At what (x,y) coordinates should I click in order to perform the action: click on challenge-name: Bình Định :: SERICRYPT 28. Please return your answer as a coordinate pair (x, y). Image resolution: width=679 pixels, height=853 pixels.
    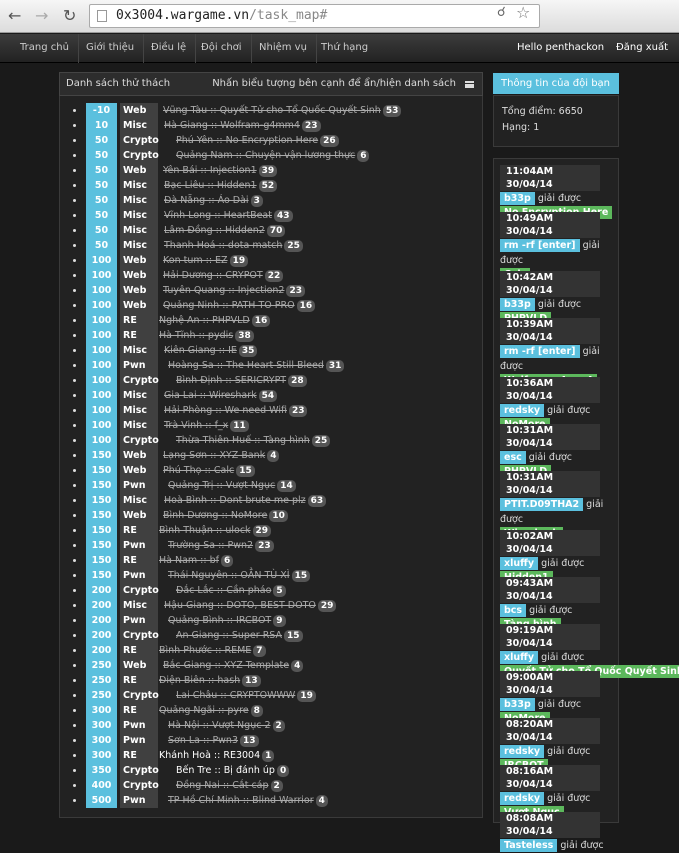
    Looking at the image, I should click on (241, 380).